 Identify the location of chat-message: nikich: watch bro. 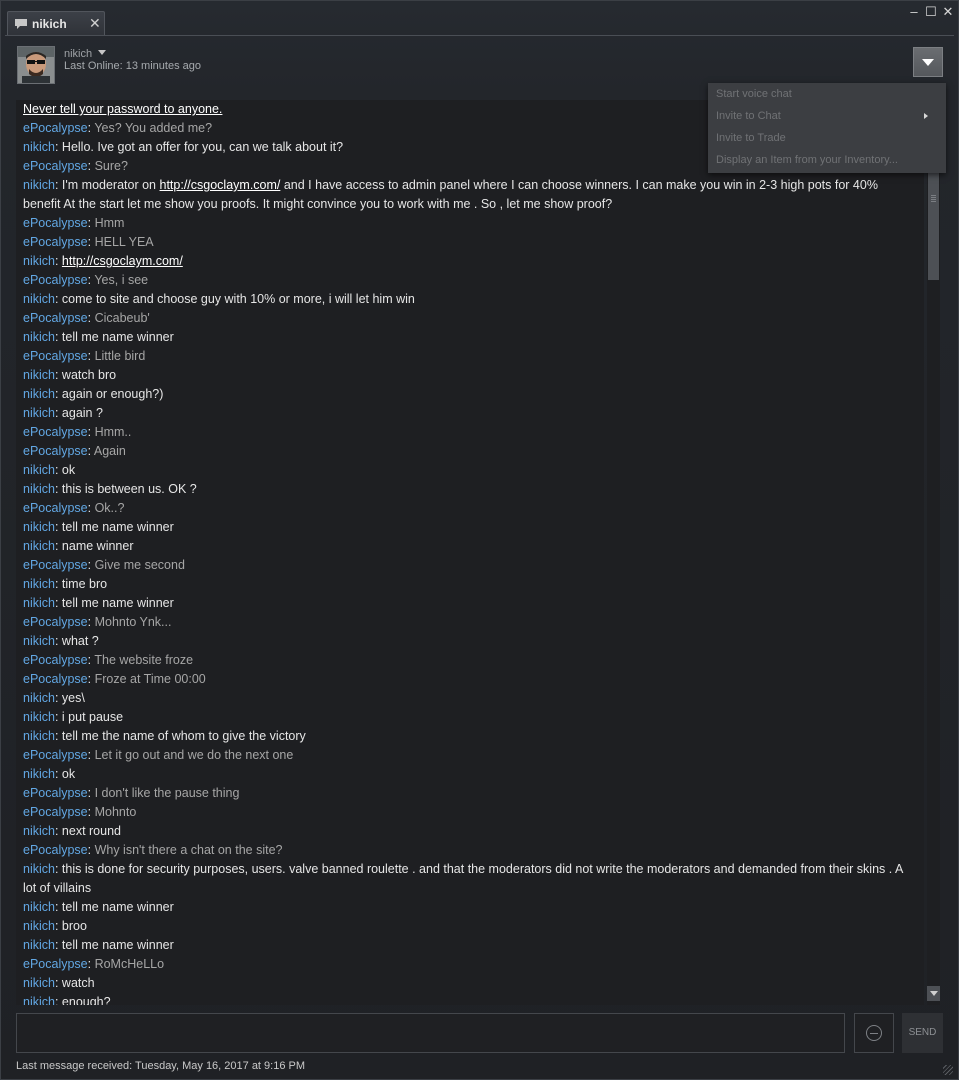
(70, 375).